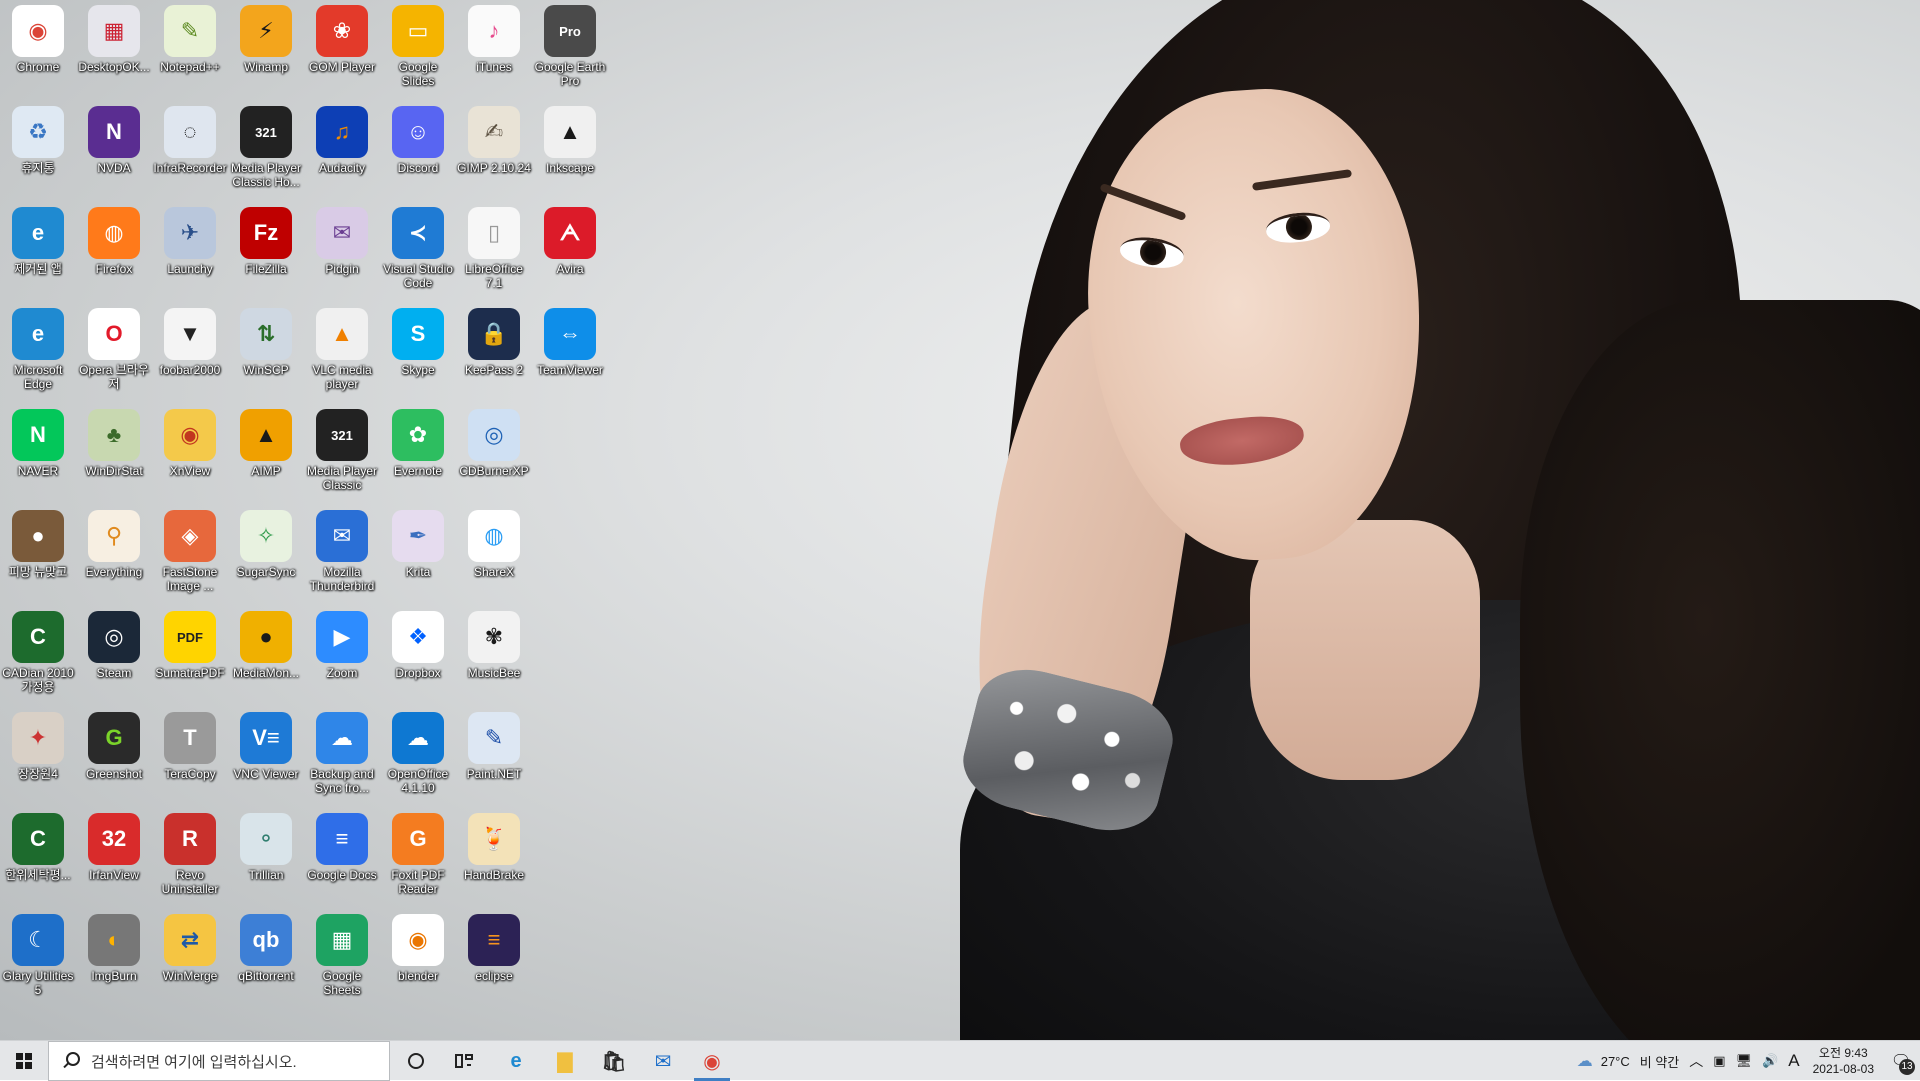  I want to click on desktop-shortcut: ᗅ Avira, so click(570, 254).